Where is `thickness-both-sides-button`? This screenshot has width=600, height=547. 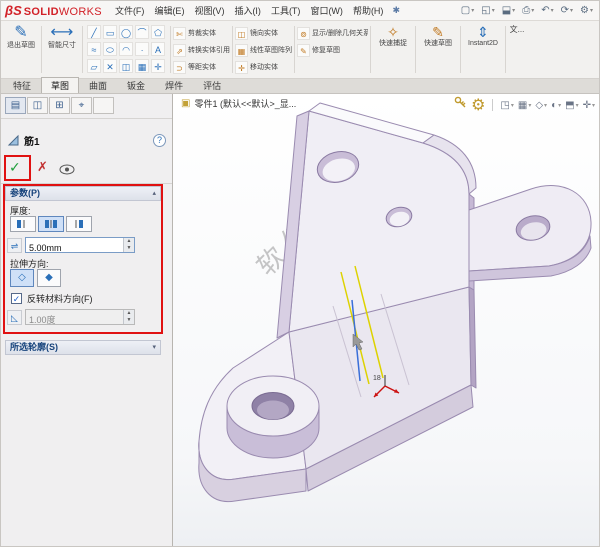 thickness-both-sides-button is located at coordinates (51, 224).